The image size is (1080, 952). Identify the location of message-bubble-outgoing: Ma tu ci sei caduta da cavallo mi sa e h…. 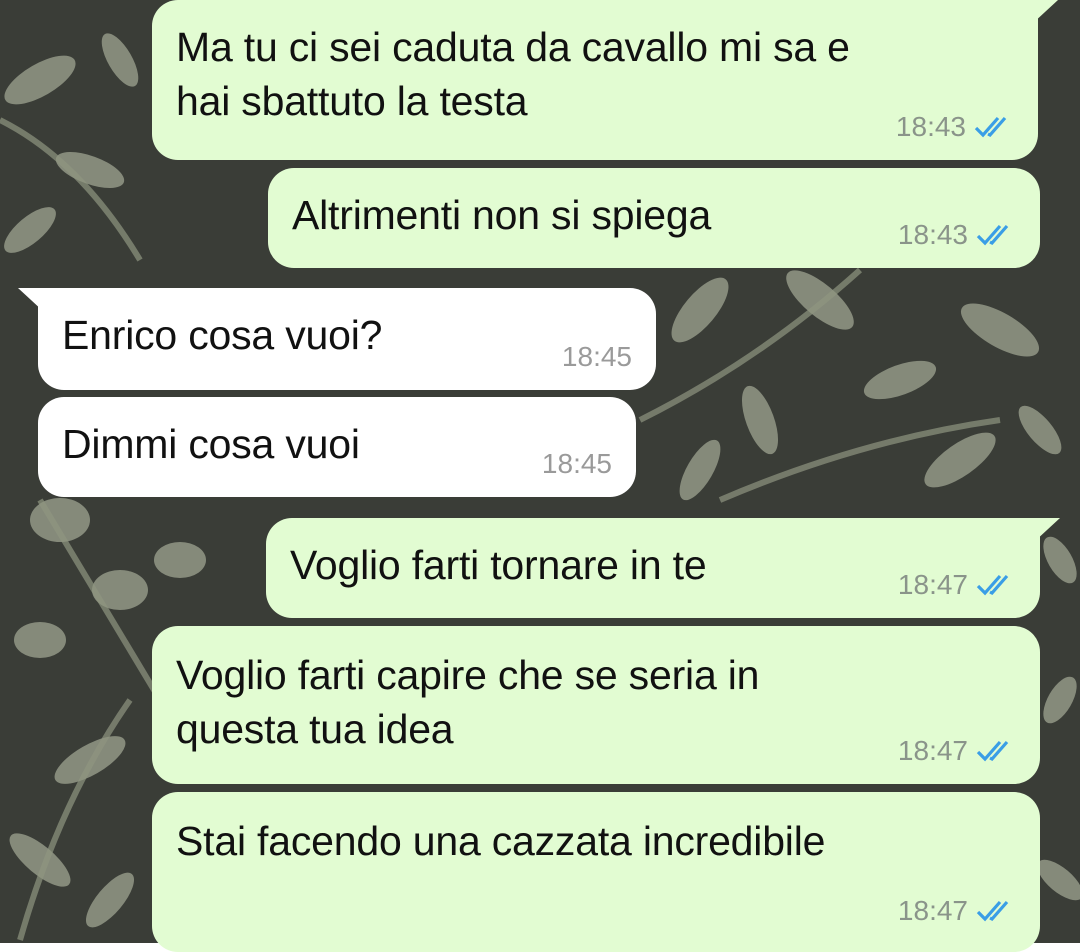
(605, 80).